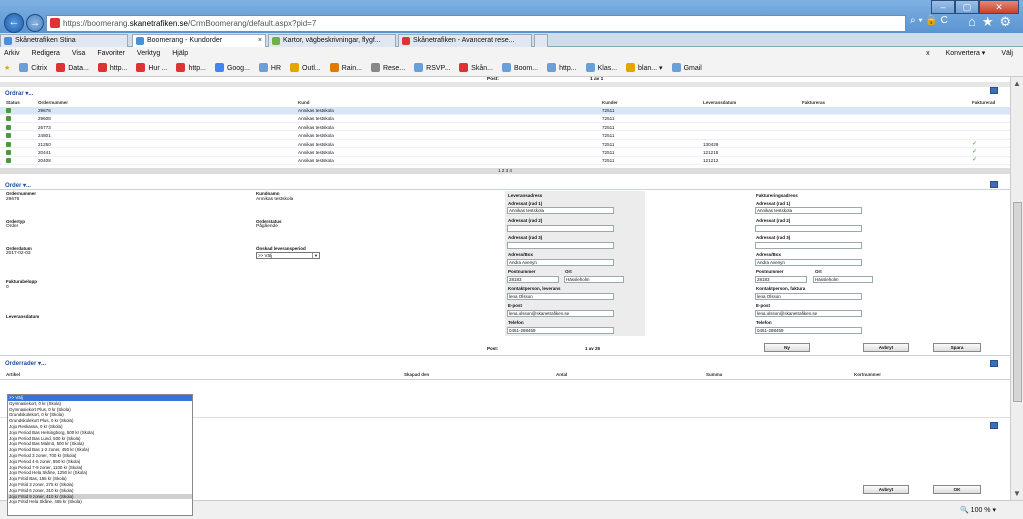 The height and width of the screenshot is (519, 1023). Describe the element at coordinates (808, 313) in the screenshot. I see `fakt-epost-input: lena.olsson@skanetrafiken.se` at that location.